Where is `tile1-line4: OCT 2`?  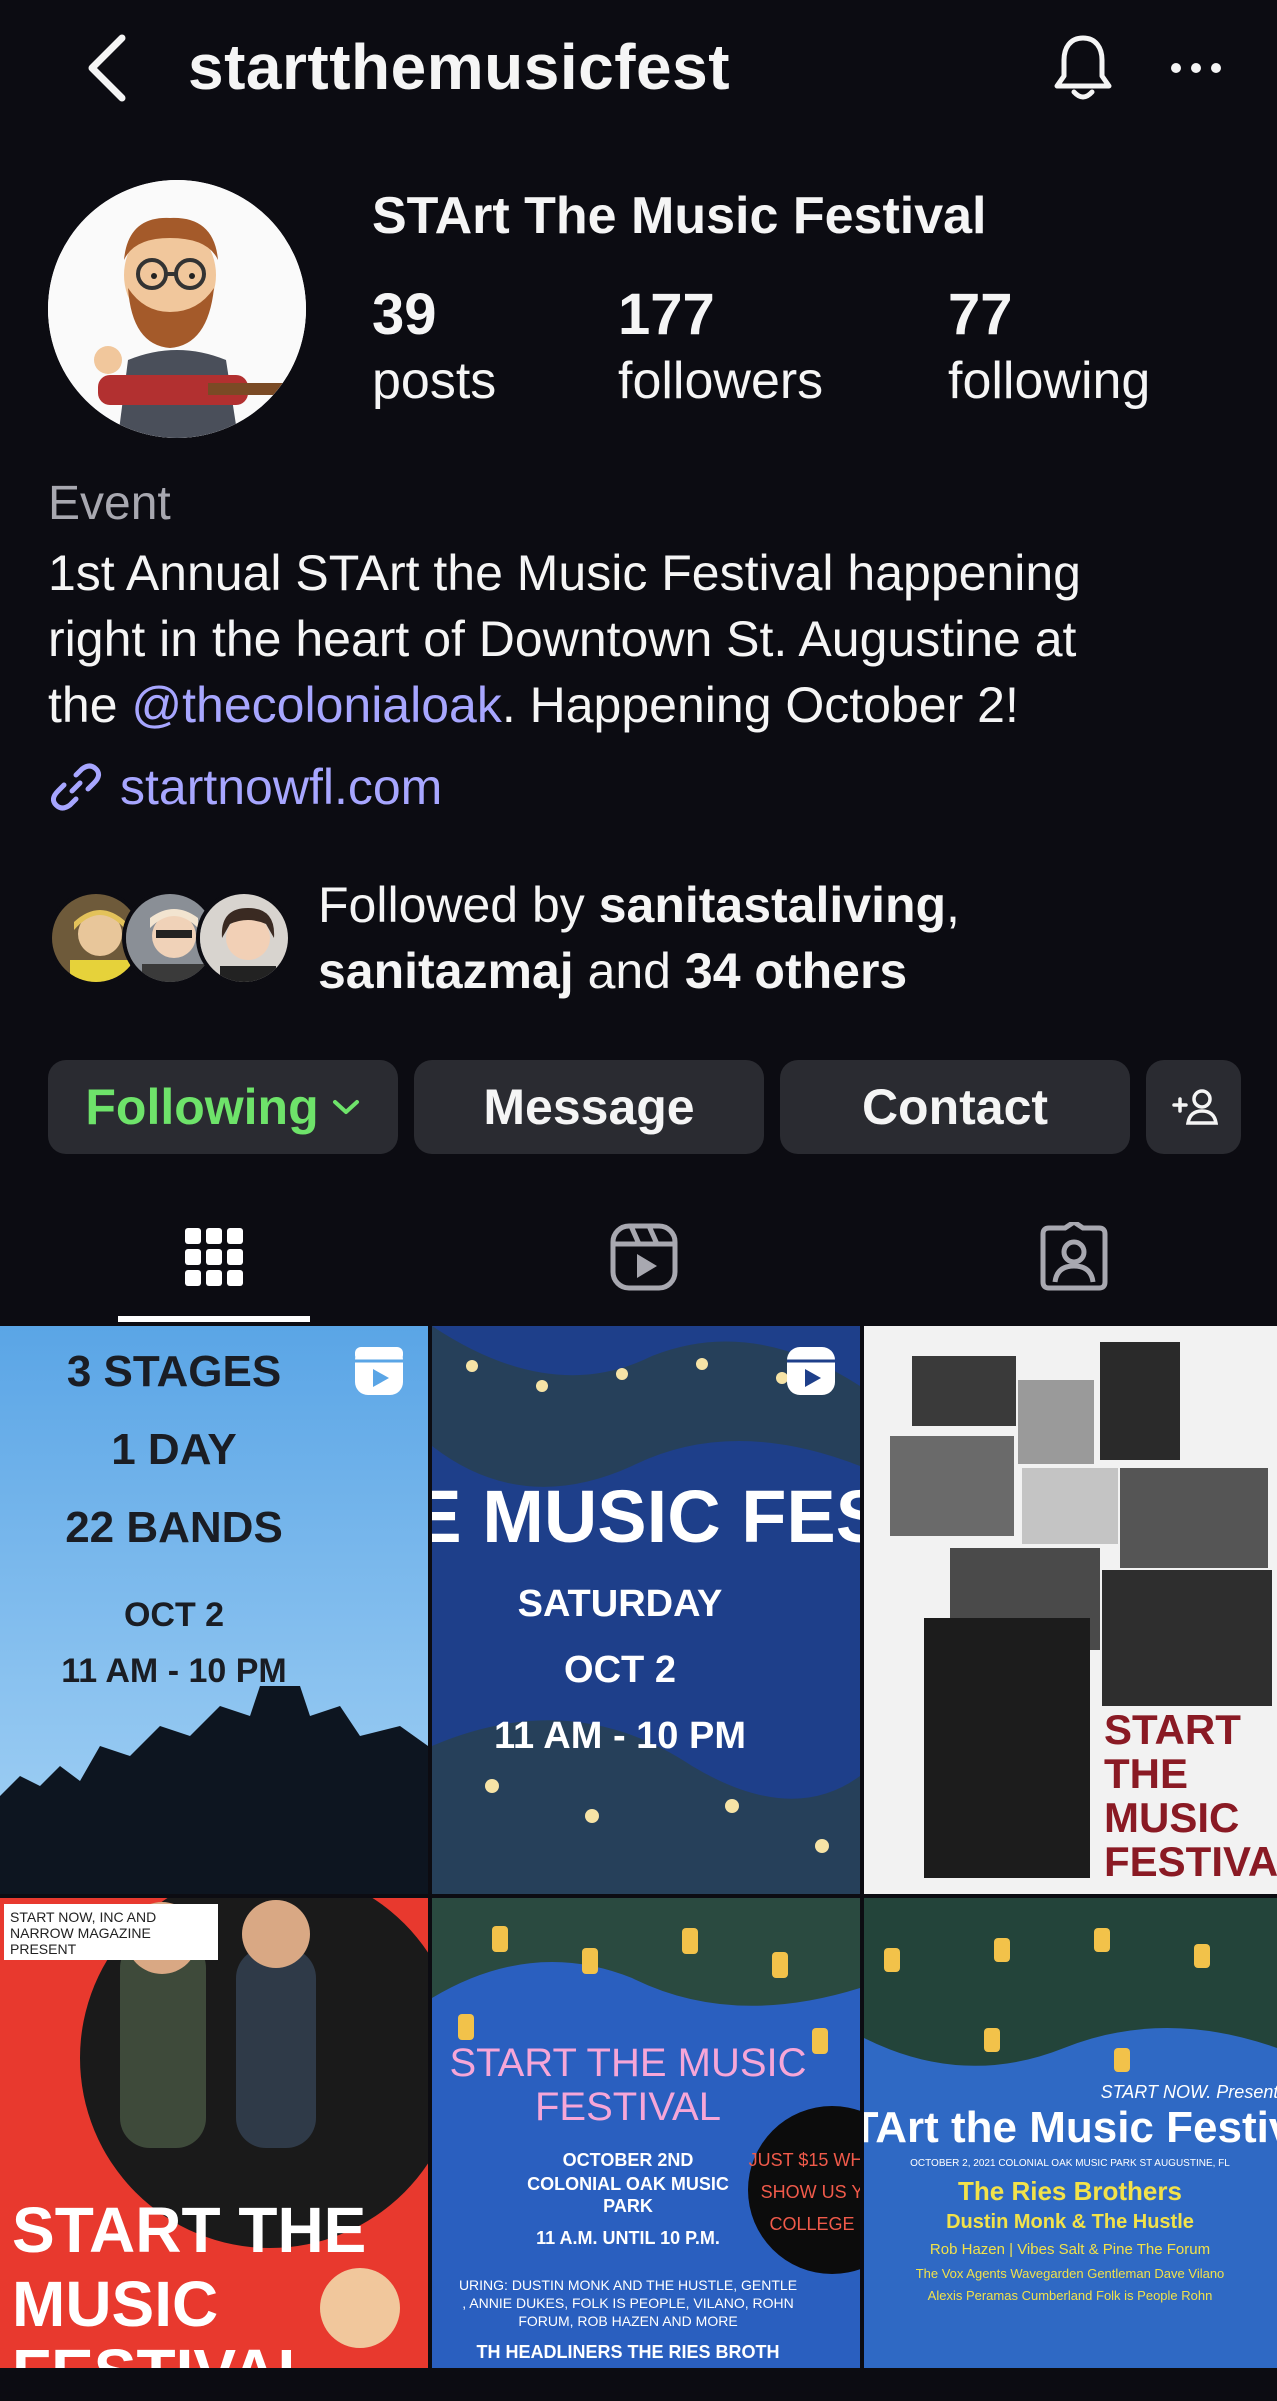 tile1-line4: OCT 2 is located at coordinates (174, 1615).